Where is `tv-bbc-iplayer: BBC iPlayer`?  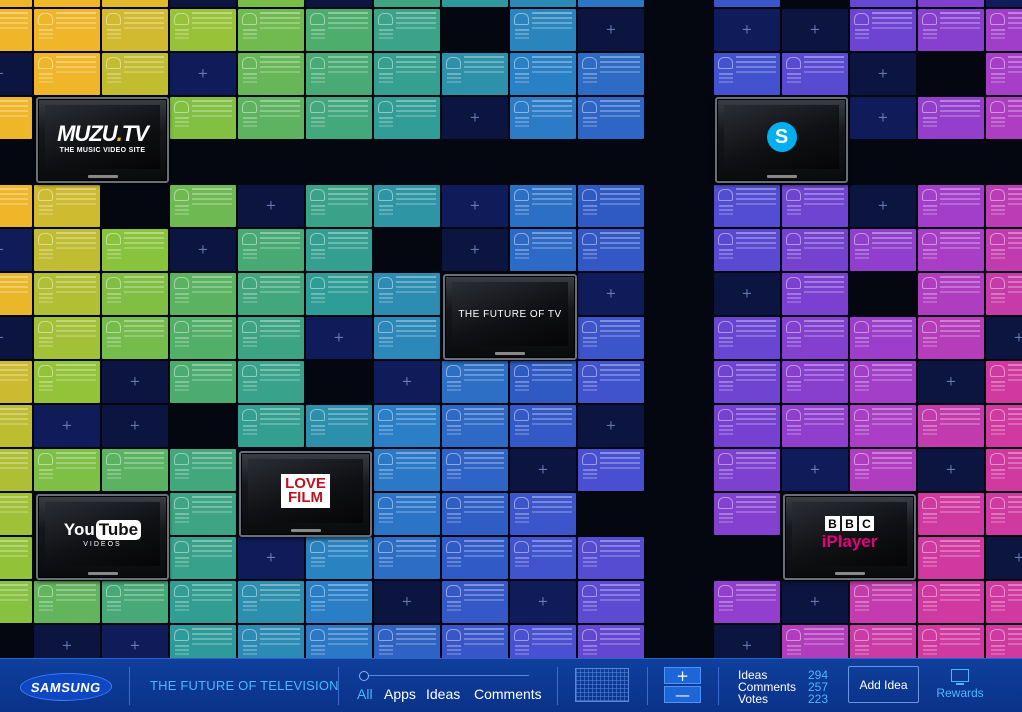
tv-bbc-iplayer: BBC iPlayer is located at coordinates (849, 537).